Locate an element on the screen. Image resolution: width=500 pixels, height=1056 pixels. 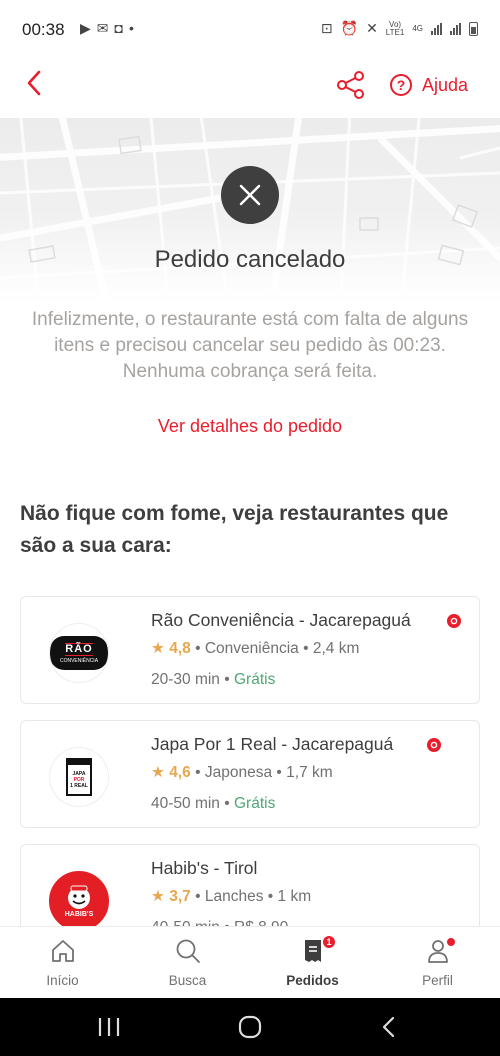
notification-icons: ▶✉◘• is located at coordinates (110, 28).